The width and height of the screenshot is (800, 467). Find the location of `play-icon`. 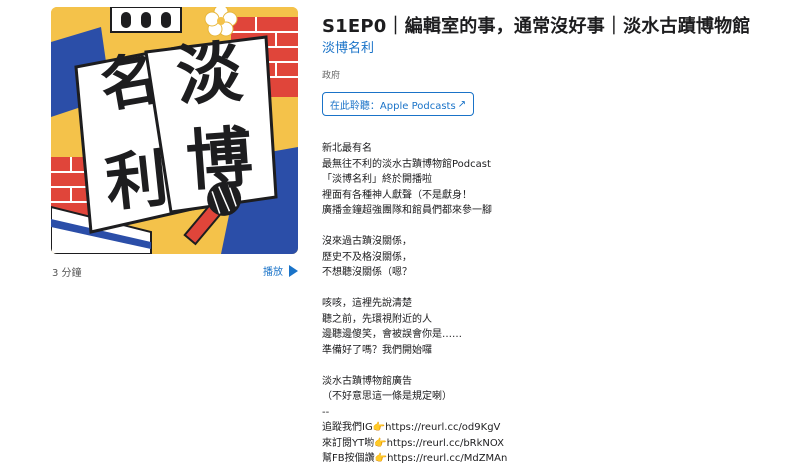

play-icon is located at coordinates (293, 270).